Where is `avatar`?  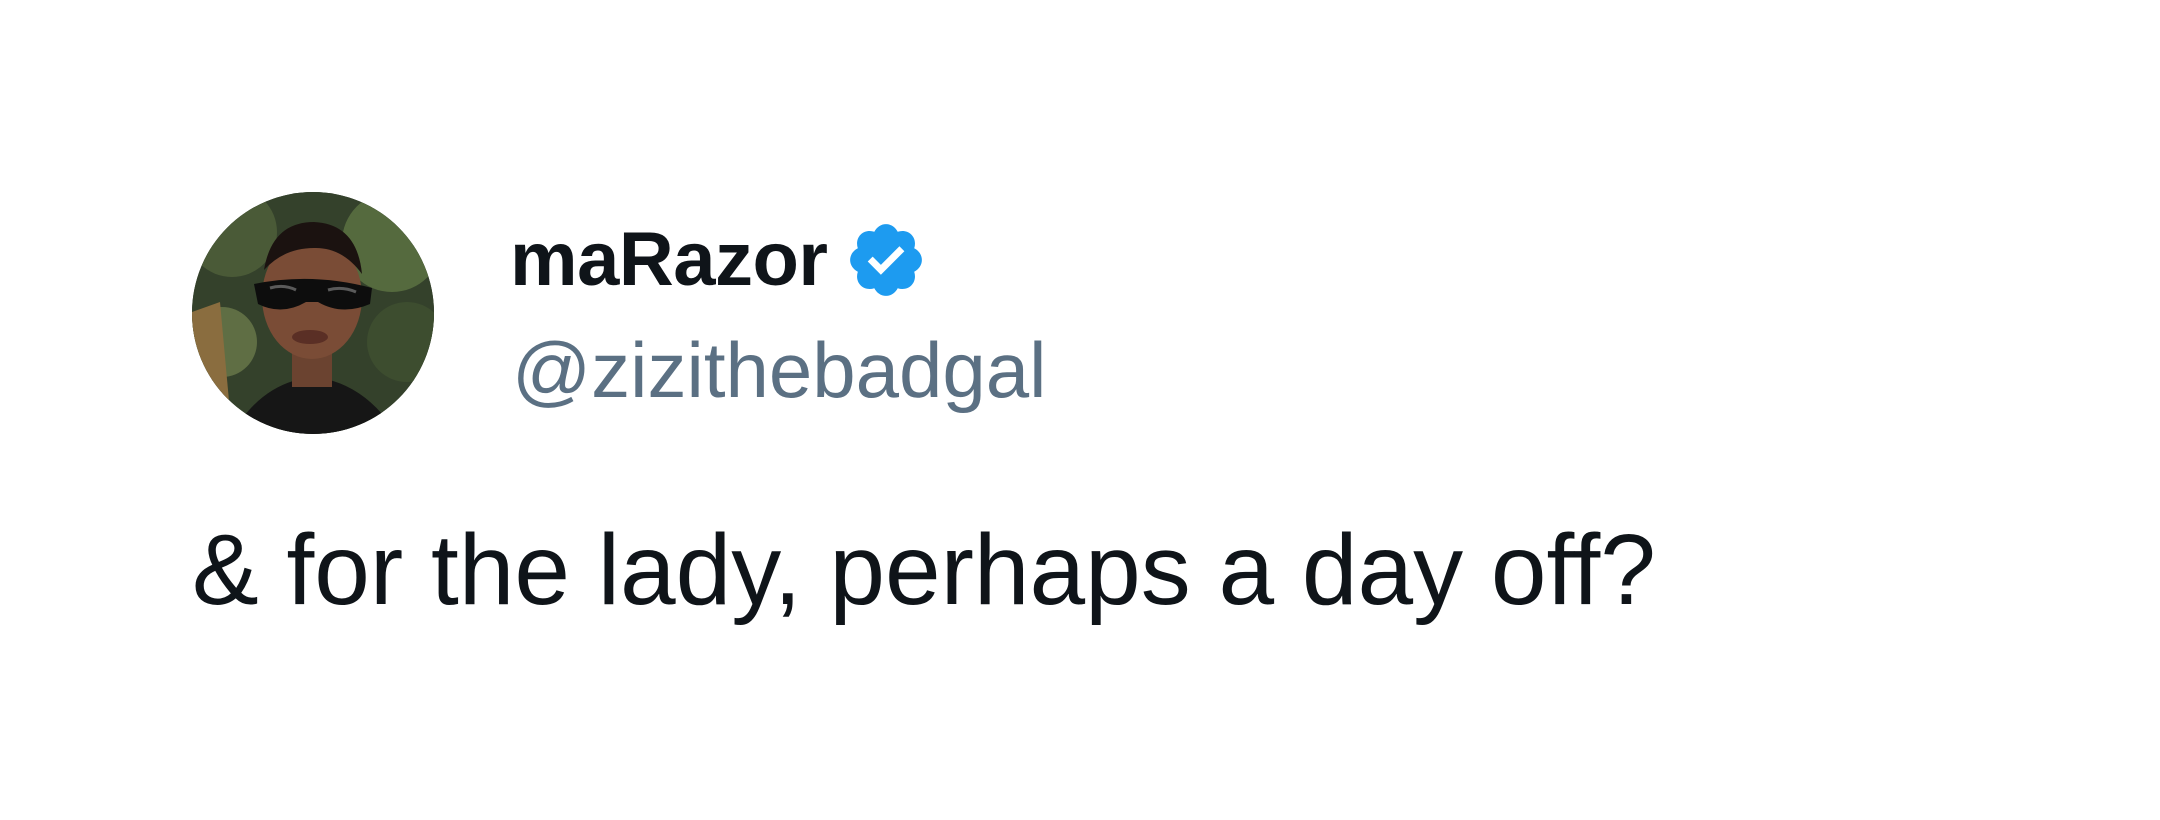
avatar is located at coordinates (313, 313).